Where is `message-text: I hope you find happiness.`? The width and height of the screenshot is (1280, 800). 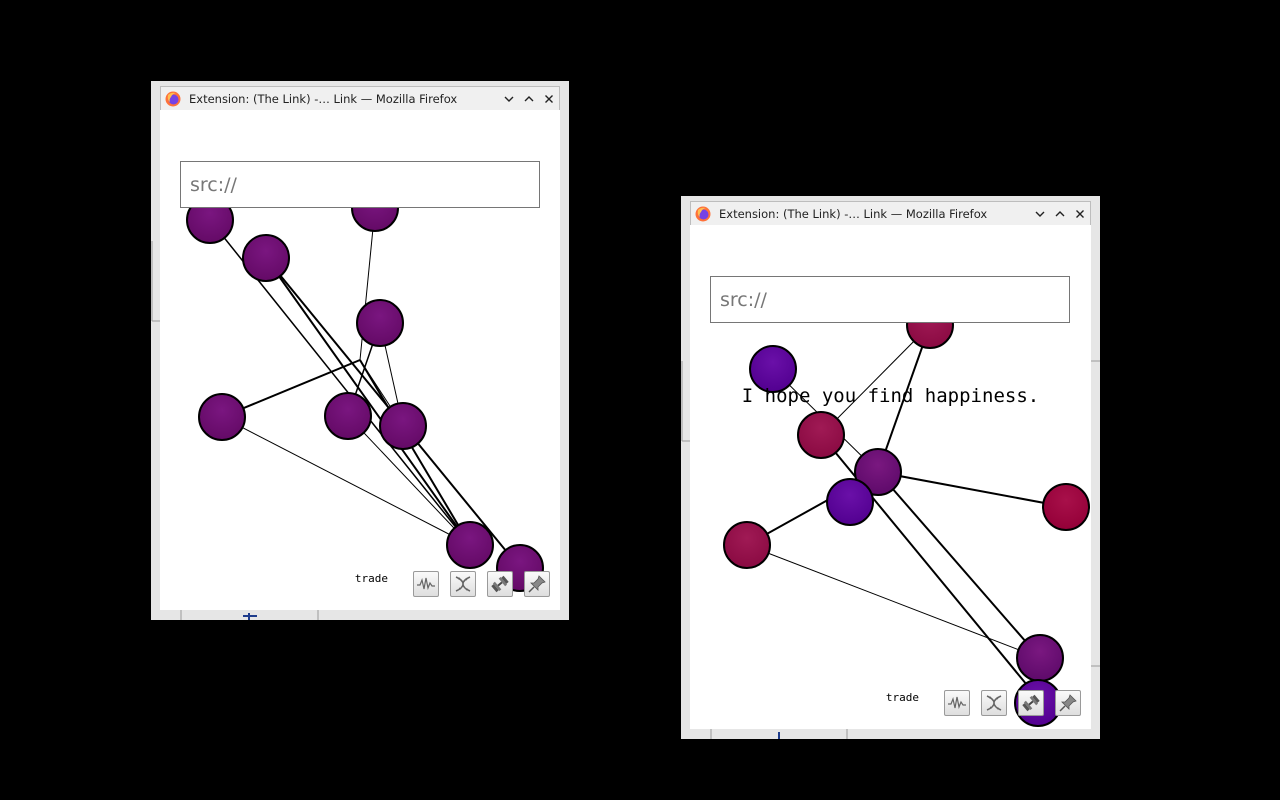 message-text: I hope you find happiness. is located at coordinates (890, 396).